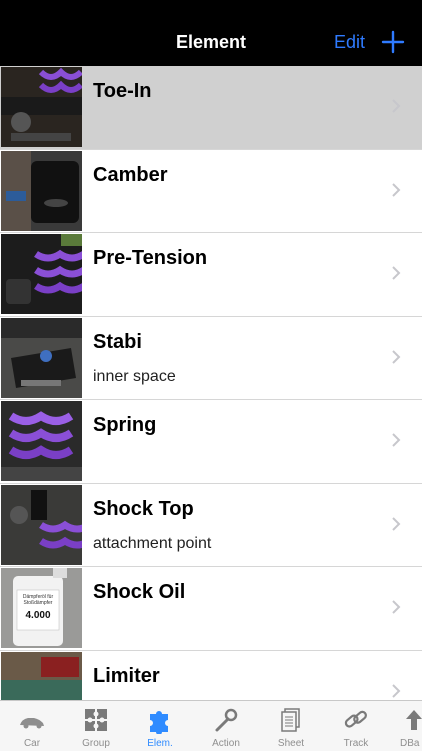 The height and width of the screenshot is (751, 422). Describe the element at coordinates (393, 42) in the screenshot. I see `plus-icon` at that location.